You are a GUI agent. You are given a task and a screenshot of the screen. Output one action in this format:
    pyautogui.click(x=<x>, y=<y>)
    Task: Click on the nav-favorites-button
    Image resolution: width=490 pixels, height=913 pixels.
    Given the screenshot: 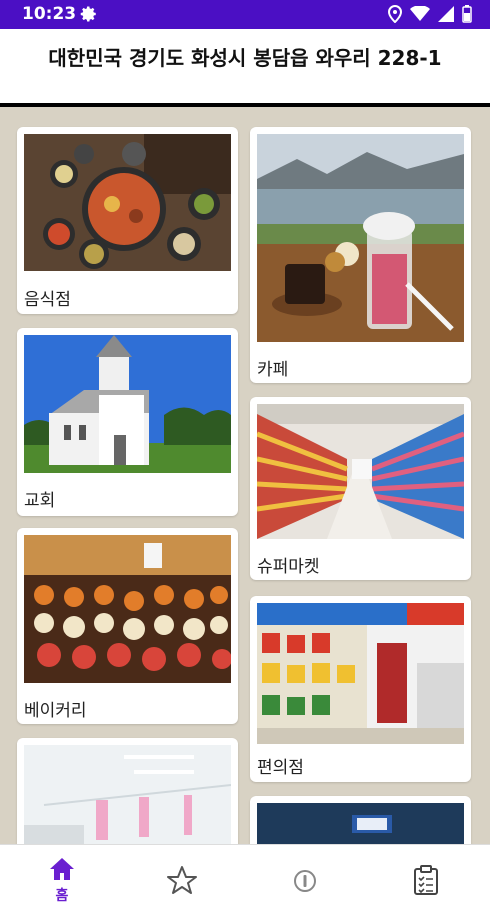 What is the action you would take?
    pyautogui.click(x=182, y=879)
    